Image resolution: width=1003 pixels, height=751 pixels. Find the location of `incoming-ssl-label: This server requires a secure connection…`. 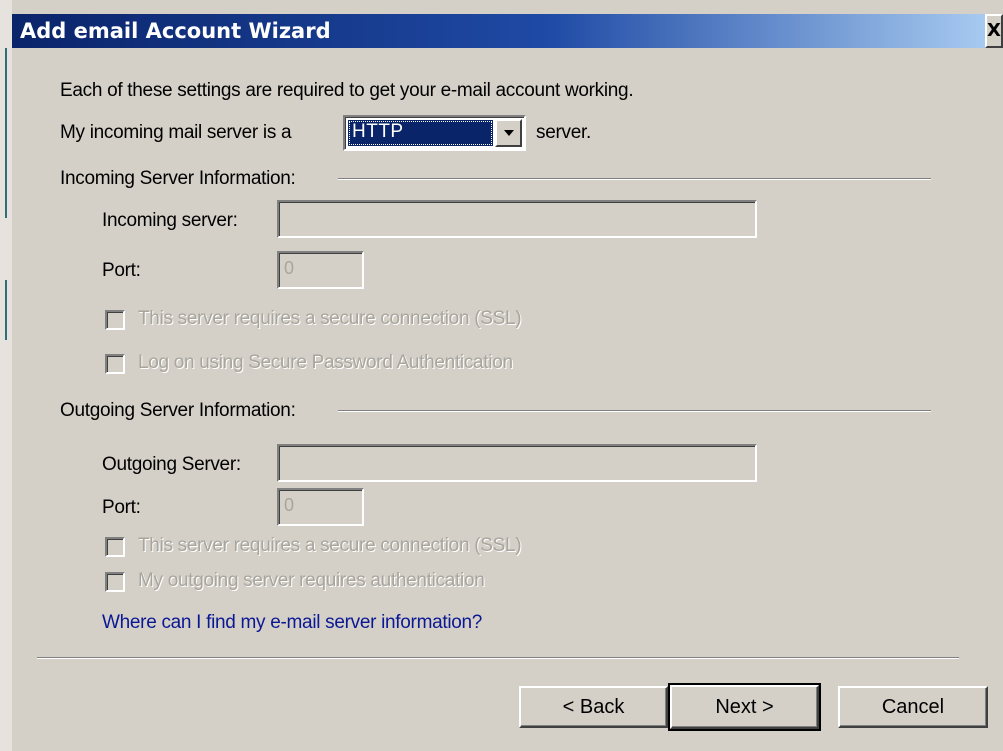

incoming-ssl-label: This server requires a secure connection… is located at coordinates (330, 318).